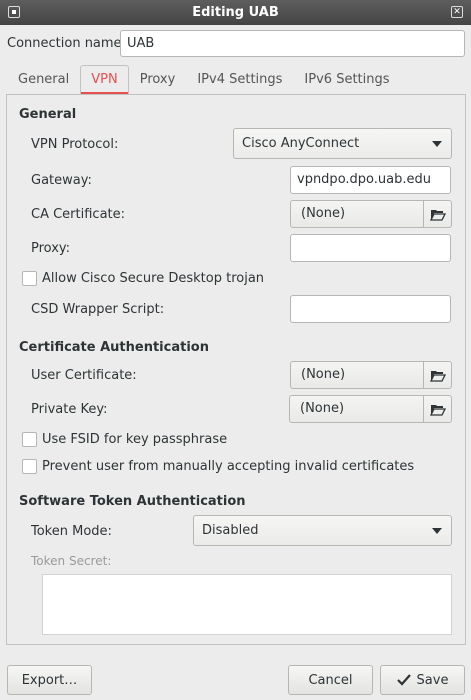  What do you see at coordinates (370, 409) in the screenshot?
I see `private-key-chooser: (None)` at bounding box center [370, 409].